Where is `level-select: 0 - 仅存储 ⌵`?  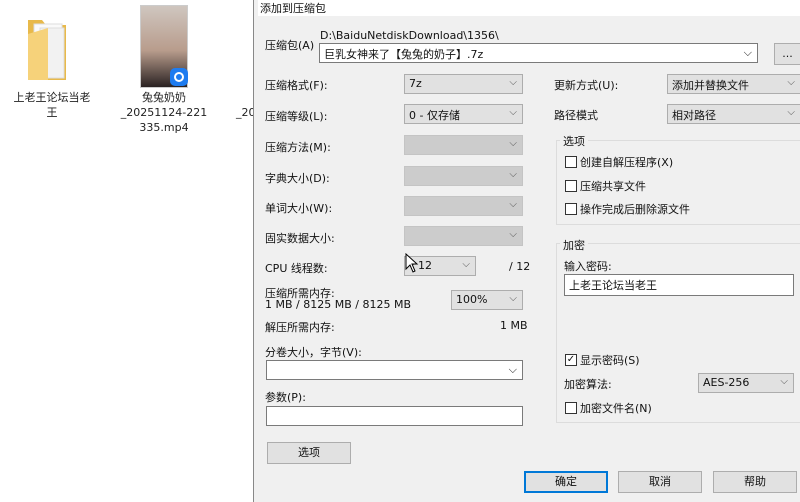
level-select: 0 - 仅存储 ⌵ is located at coordinates (463, 114).